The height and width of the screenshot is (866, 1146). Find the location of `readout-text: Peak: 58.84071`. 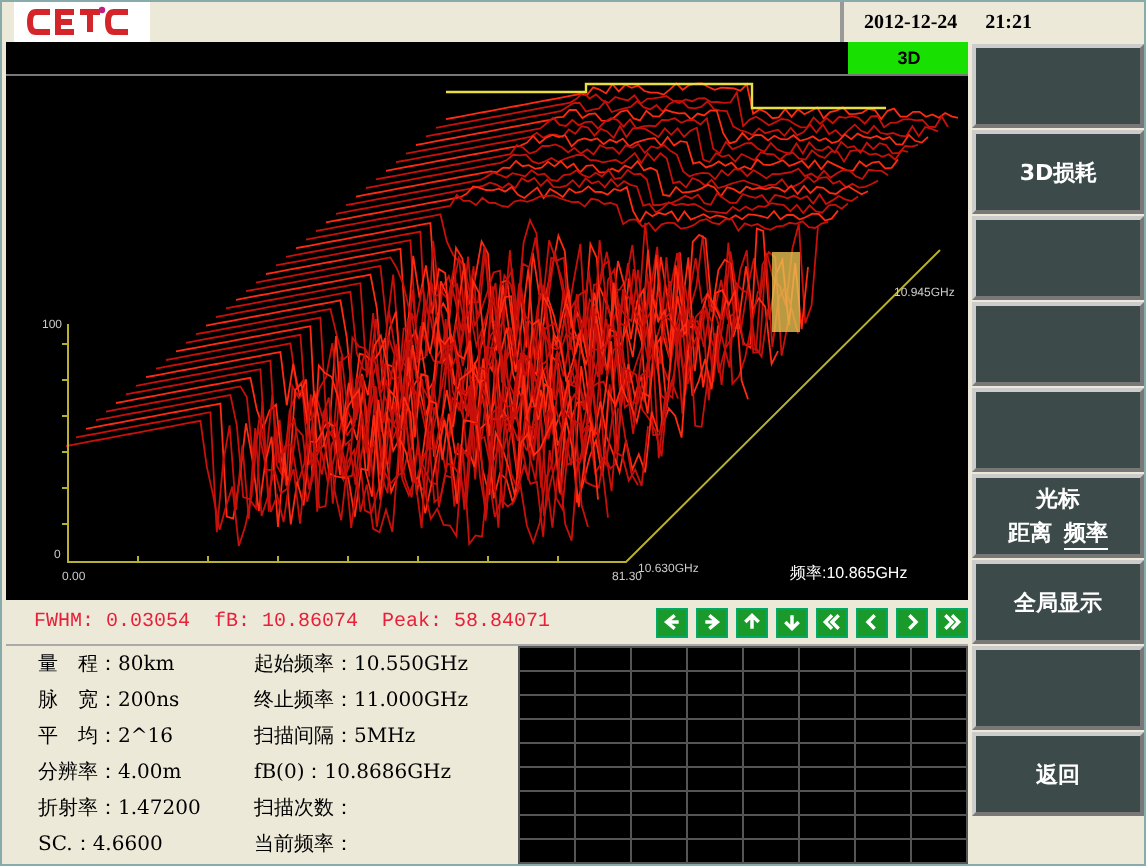

readout-text: Peak: 58.84071 is located at coordinates (466, 622).